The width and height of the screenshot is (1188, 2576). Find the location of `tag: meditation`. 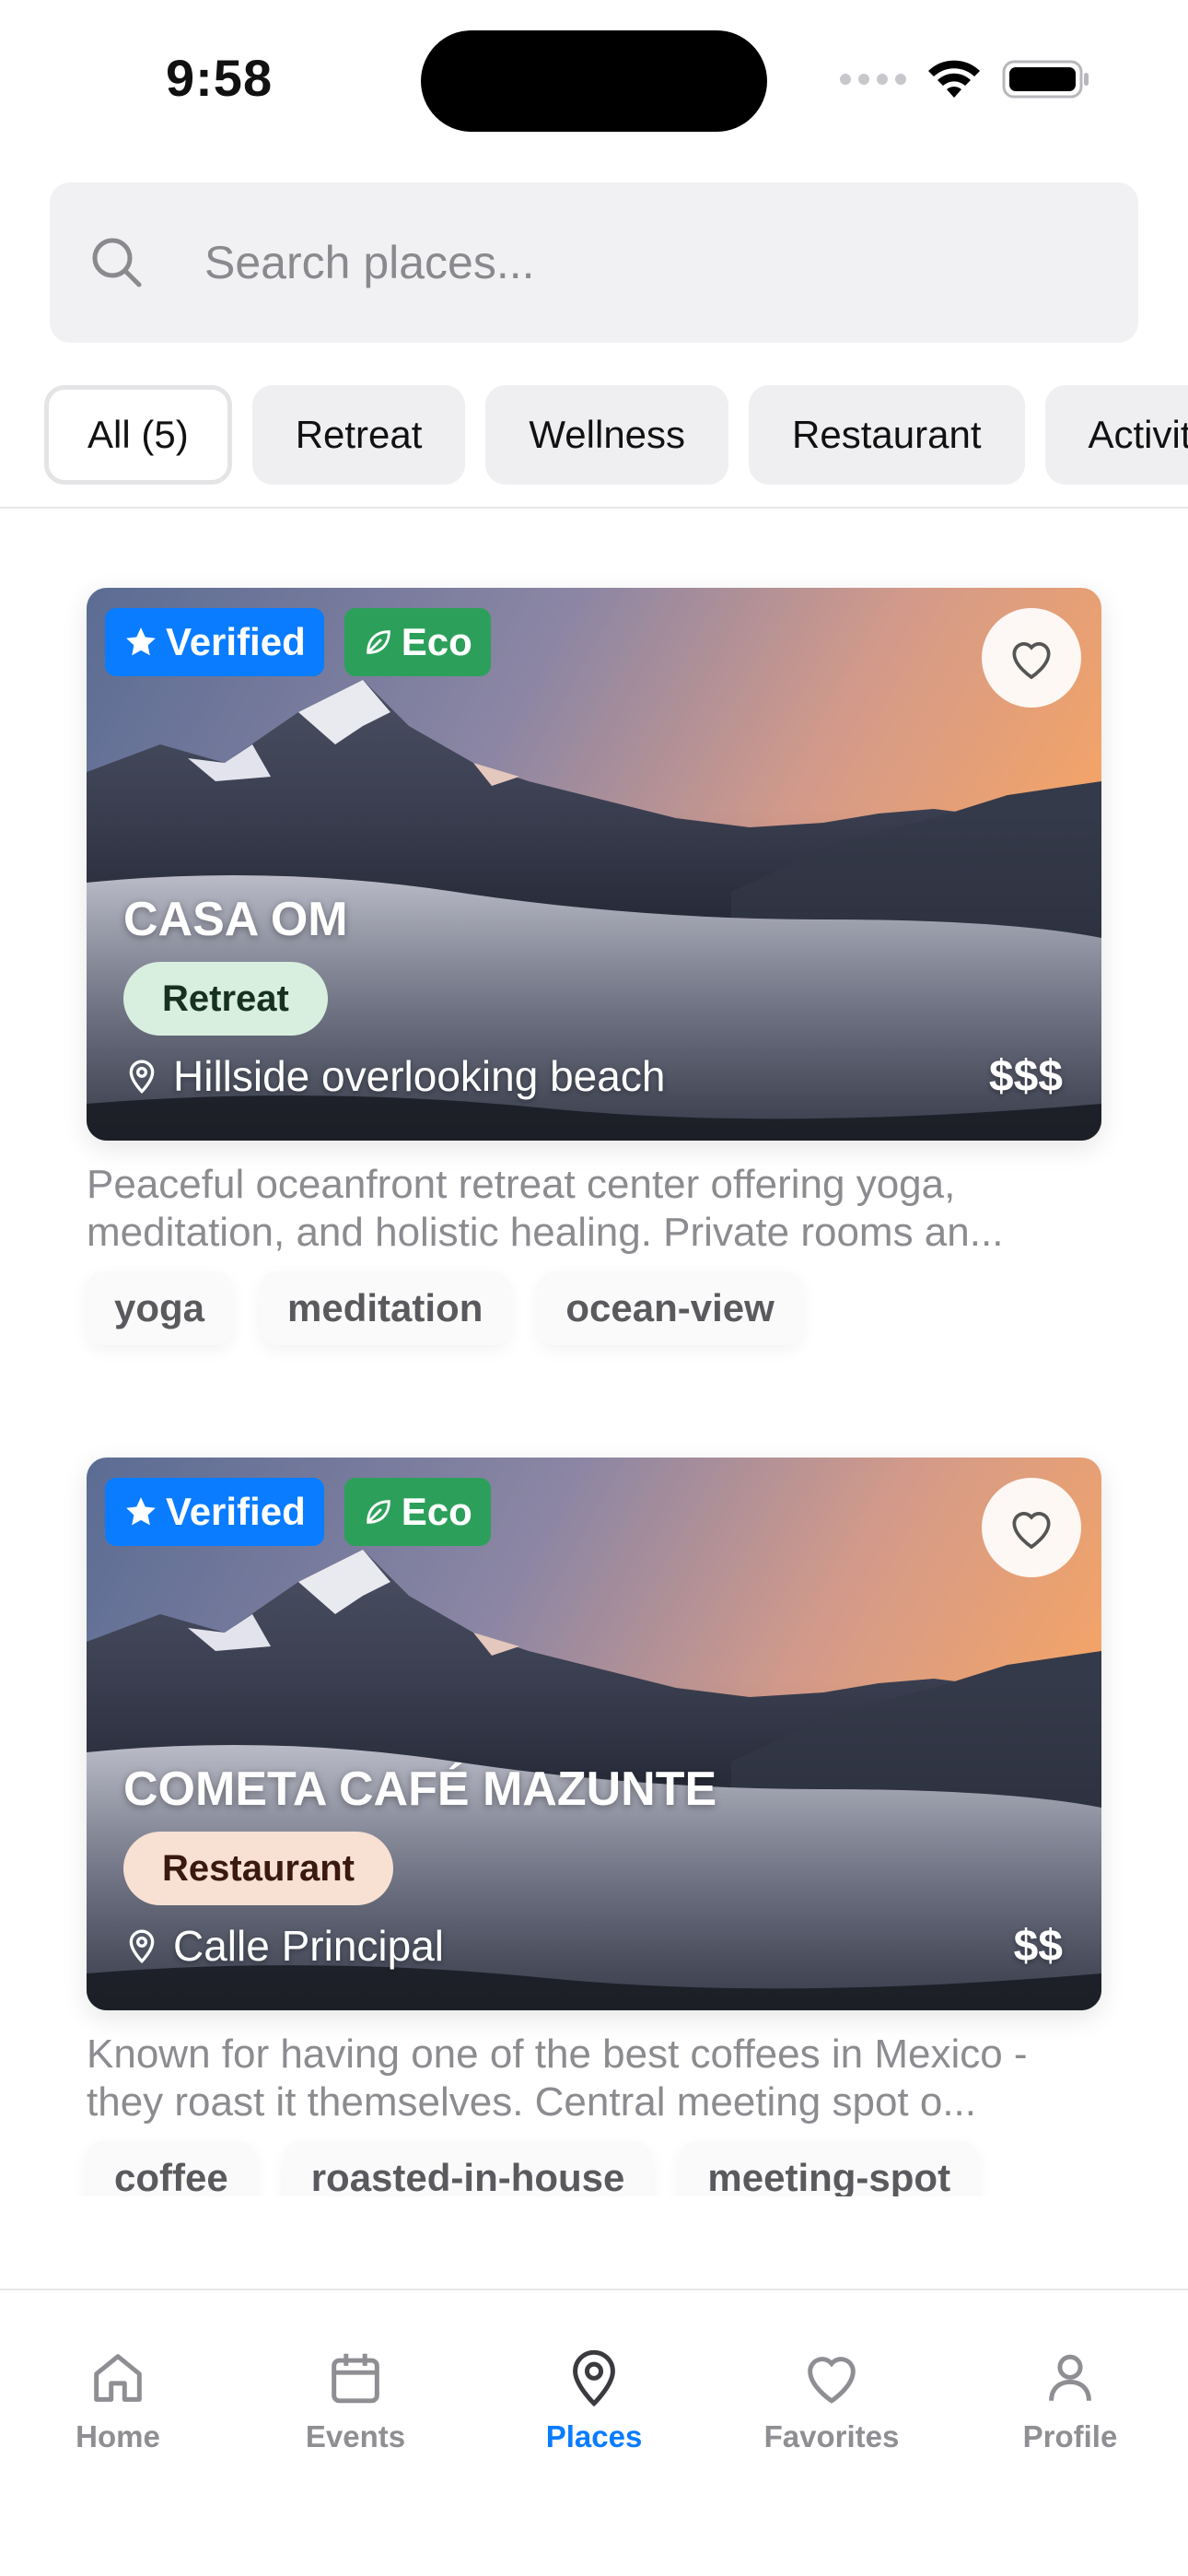

tag: meditation is located at coordinates (386, 1308).